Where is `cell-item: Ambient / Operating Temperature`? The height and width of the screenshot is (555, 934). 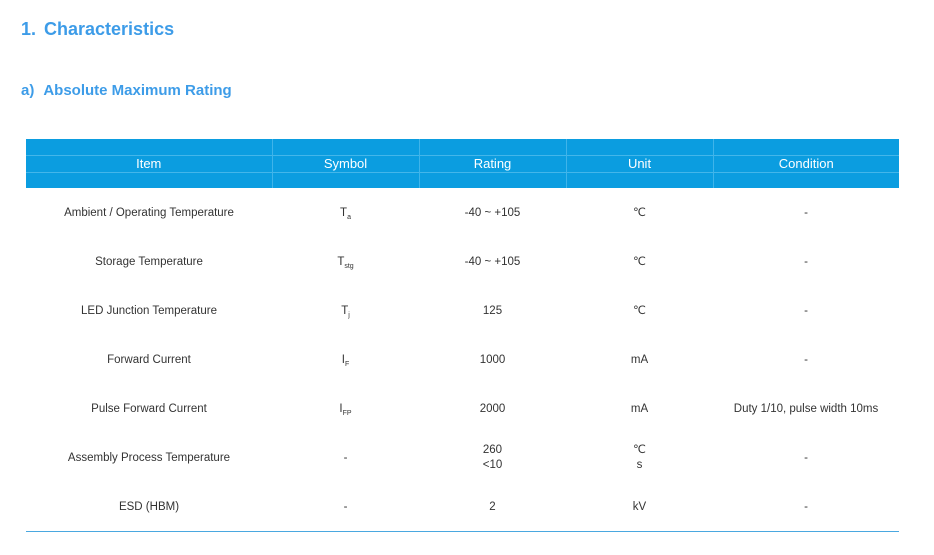
cell-item: Ambient / Operating Temperature is located at coordinates (149, 212).